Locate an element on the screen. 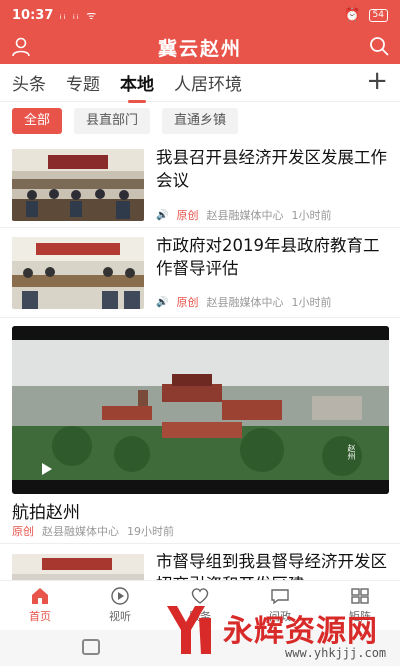  user-icon is located at coordinates (21, 47).